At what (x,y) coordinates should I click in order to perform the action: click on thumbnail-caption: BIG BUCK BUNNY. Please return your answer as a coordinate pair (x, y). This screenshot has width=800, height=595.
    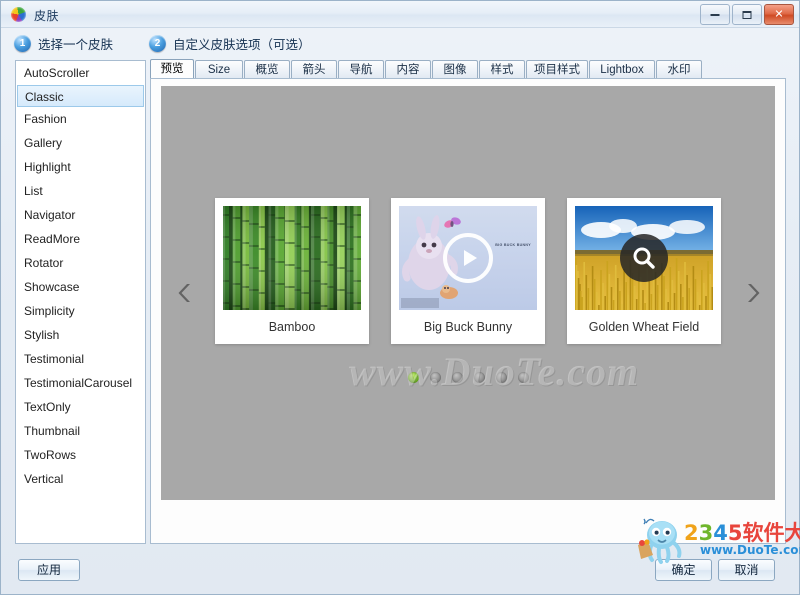
    Looking at the image, I should click on (513, 245).